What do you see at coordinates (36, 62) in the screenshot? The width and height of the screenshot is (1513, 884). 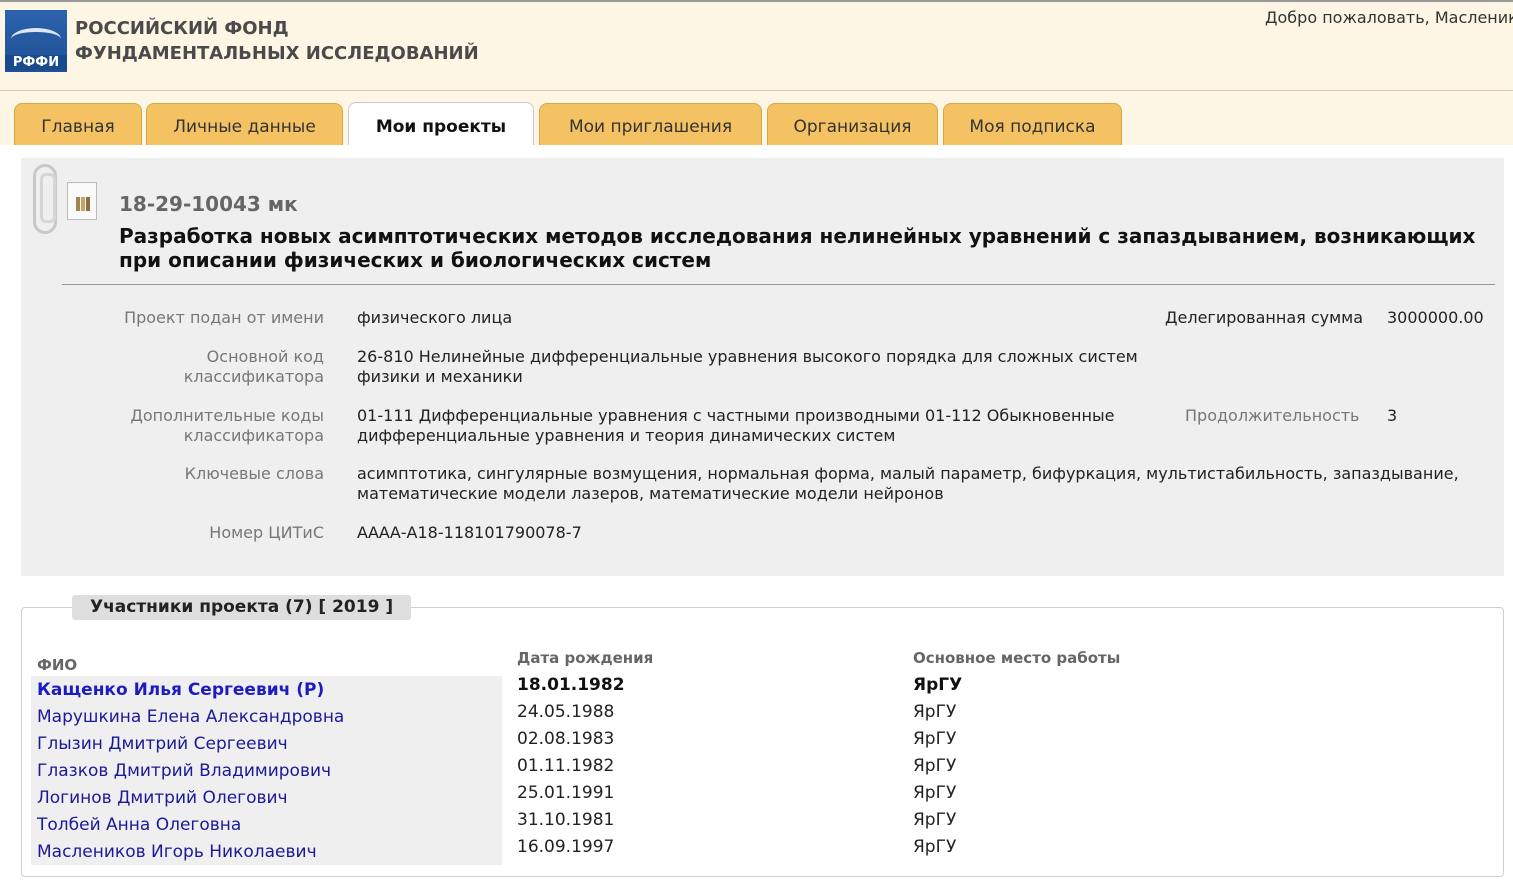 I see `logo-text: РФФИ` at bounding box center [36, 62].